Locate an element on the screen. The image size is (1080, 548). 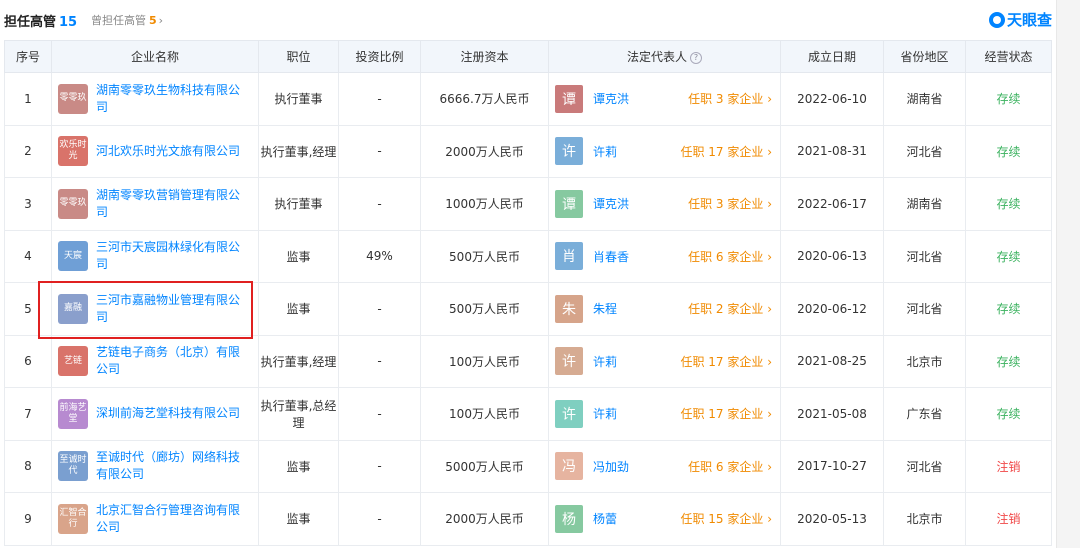
section-count: 15 is located at coordinates (68, 22).